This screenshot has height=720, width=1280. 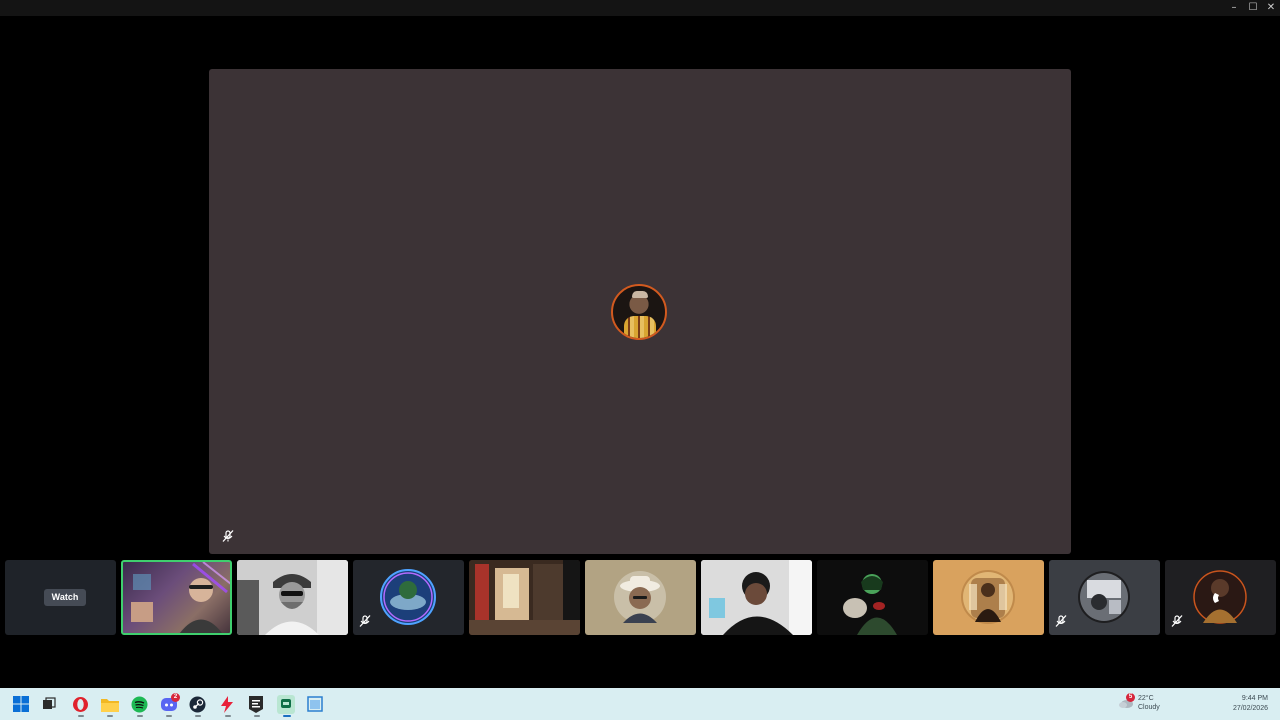 I want to click on system-clock: 9:44 PM 27/02/2026, so click(x=1244, y=704).